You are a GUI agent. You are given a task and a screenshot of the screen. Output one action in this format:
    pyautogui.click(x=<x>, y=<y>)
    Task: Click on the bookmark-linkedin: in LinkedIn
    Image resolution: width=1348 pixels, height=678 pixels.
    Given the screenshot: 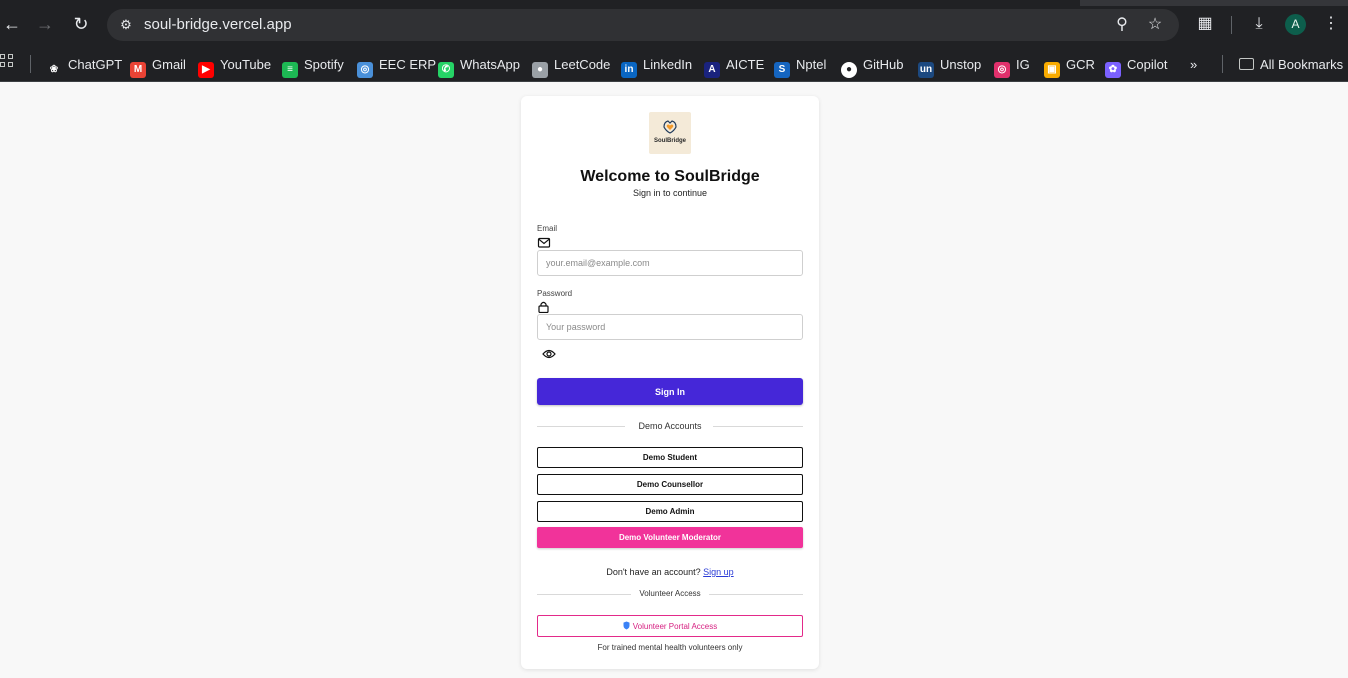 What is the action you would take?
    pyautogui.click(x=657, y=66)
    